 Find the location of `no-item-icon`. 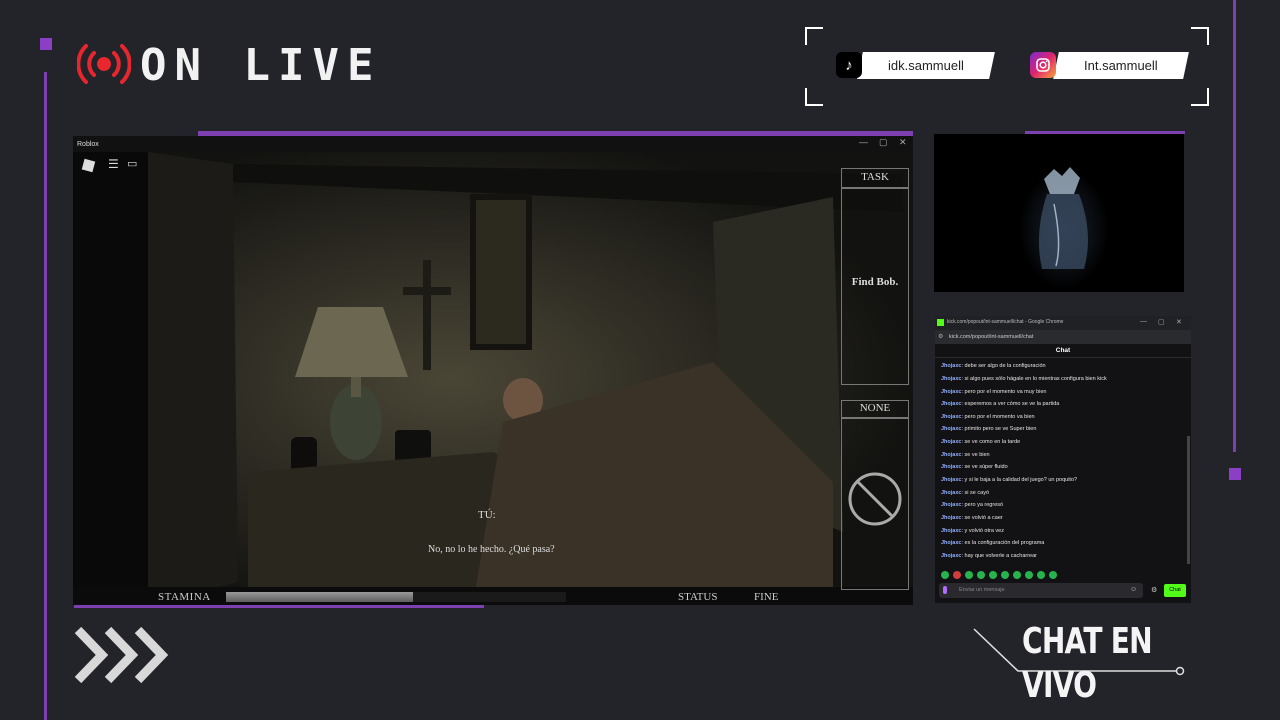

no-item-icon is located at coordinates (875, 499).